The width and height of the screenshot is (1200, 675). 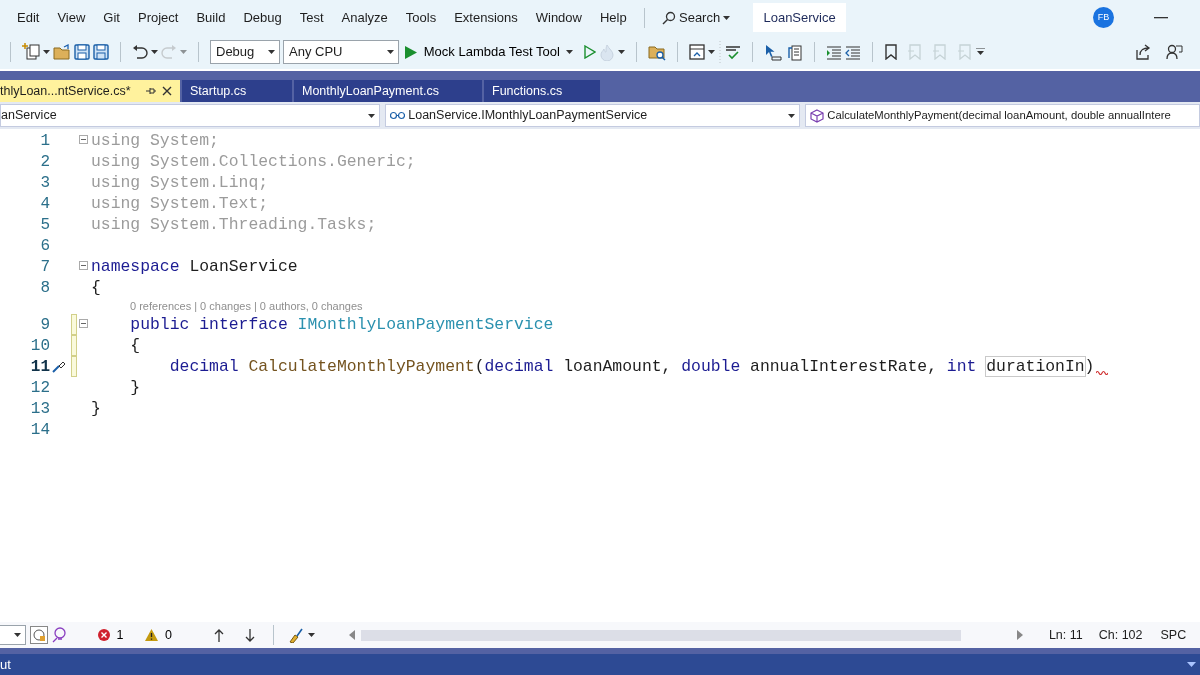 I want to click on warning-icon, so click(x=152, y=635).